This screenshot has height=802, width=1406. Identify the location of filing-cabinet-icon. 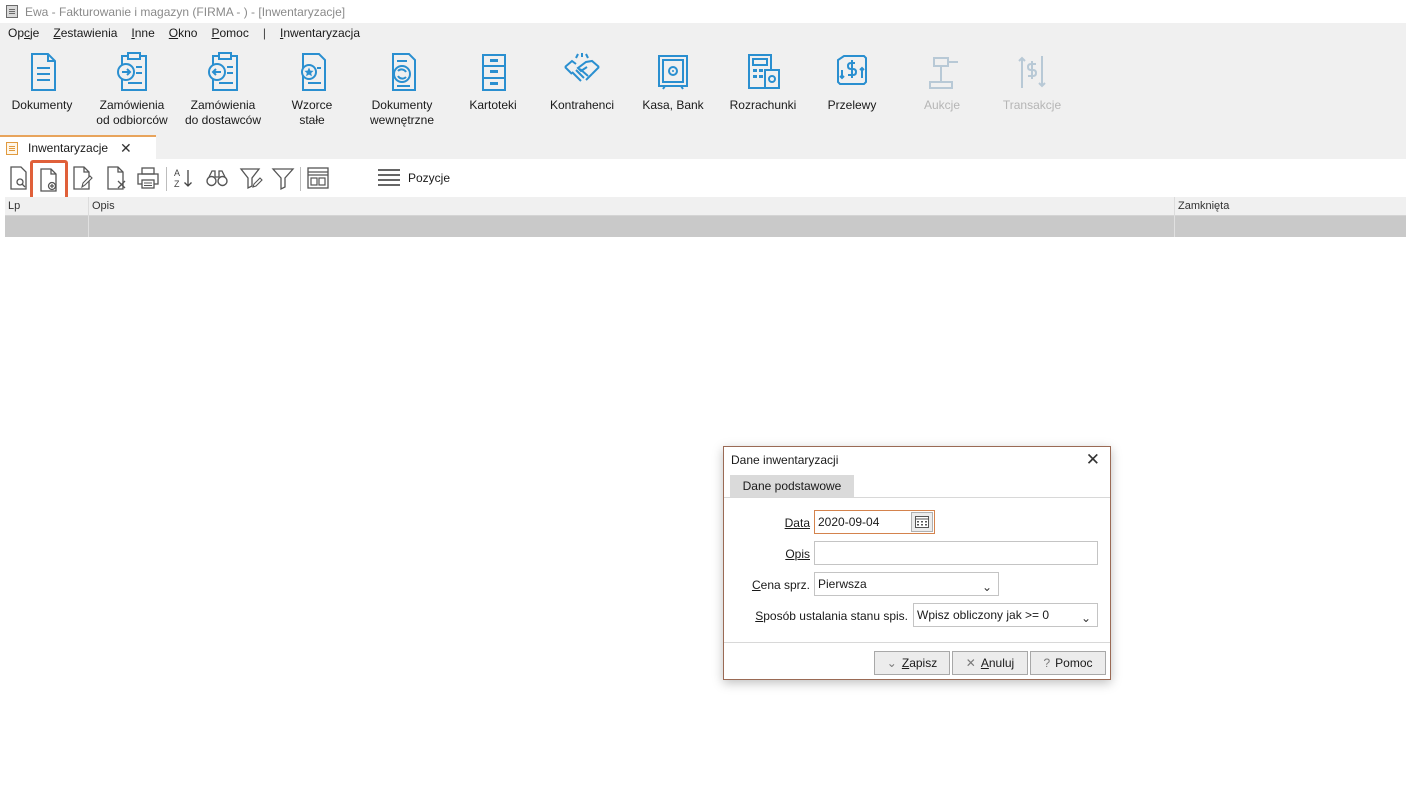
(494, 72).